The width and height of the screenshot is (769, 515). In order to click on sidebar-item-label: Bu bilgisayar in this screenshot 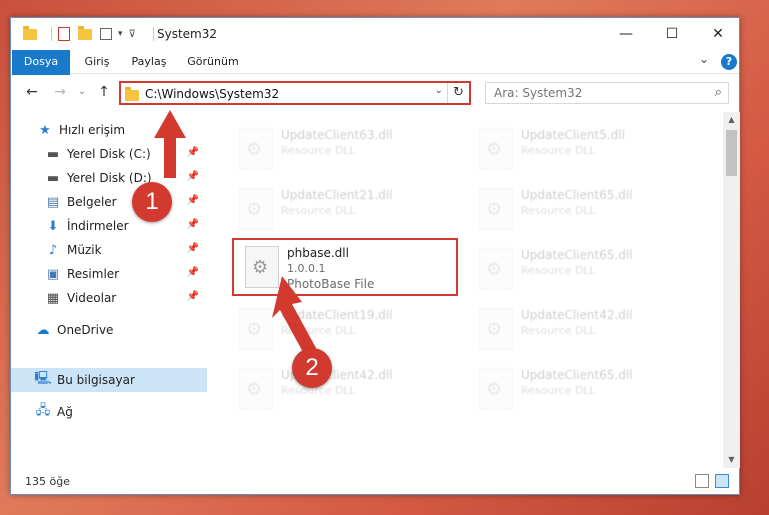, I will do `click(96, 380)`.